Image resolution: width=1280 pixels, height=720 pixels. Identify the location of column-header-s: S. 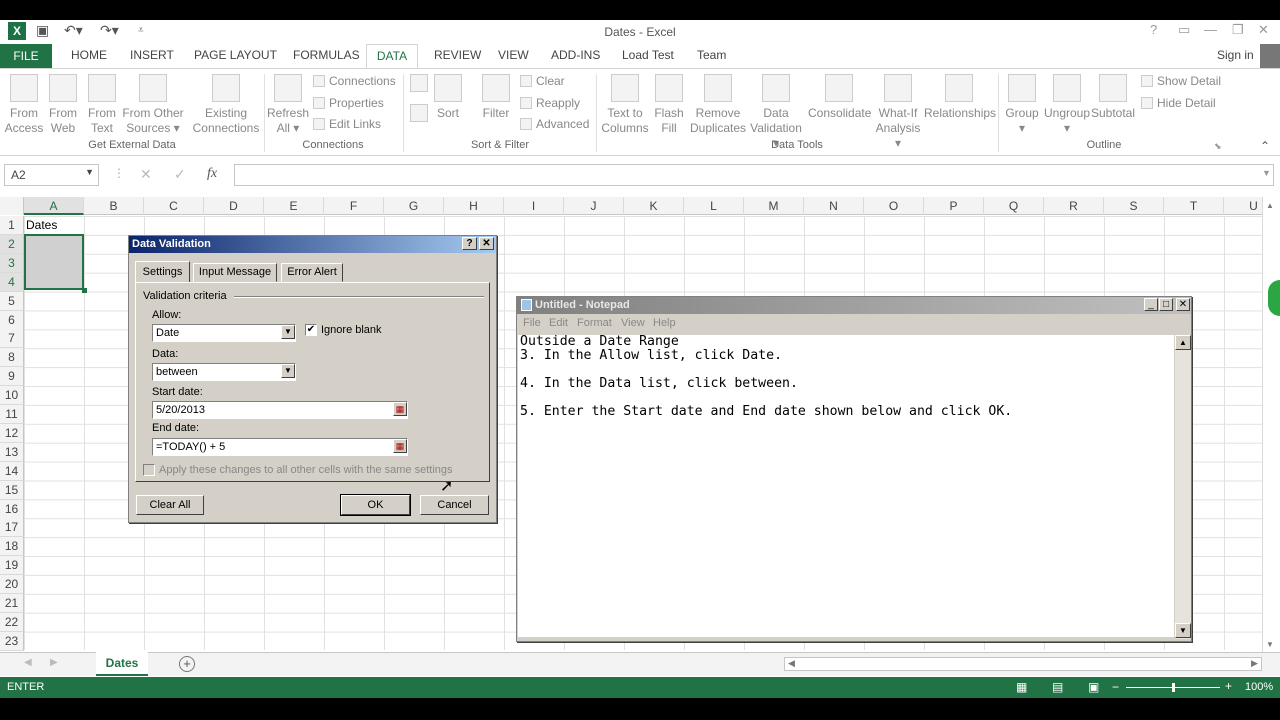
(1134, 206).